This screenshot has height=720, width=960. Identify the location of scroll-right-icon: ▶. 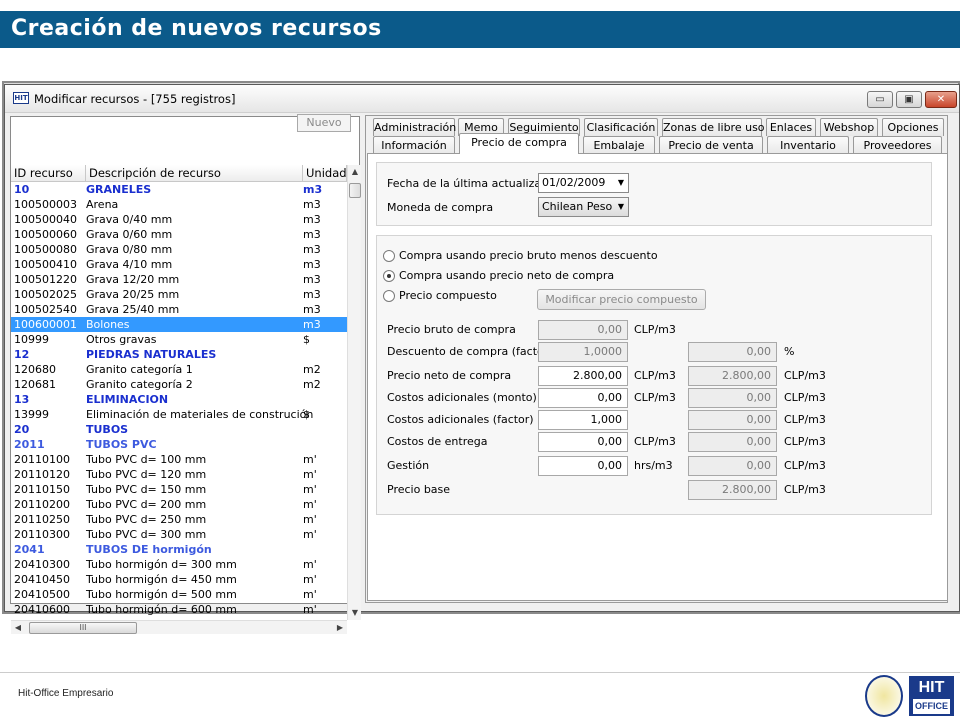
(340, 628).